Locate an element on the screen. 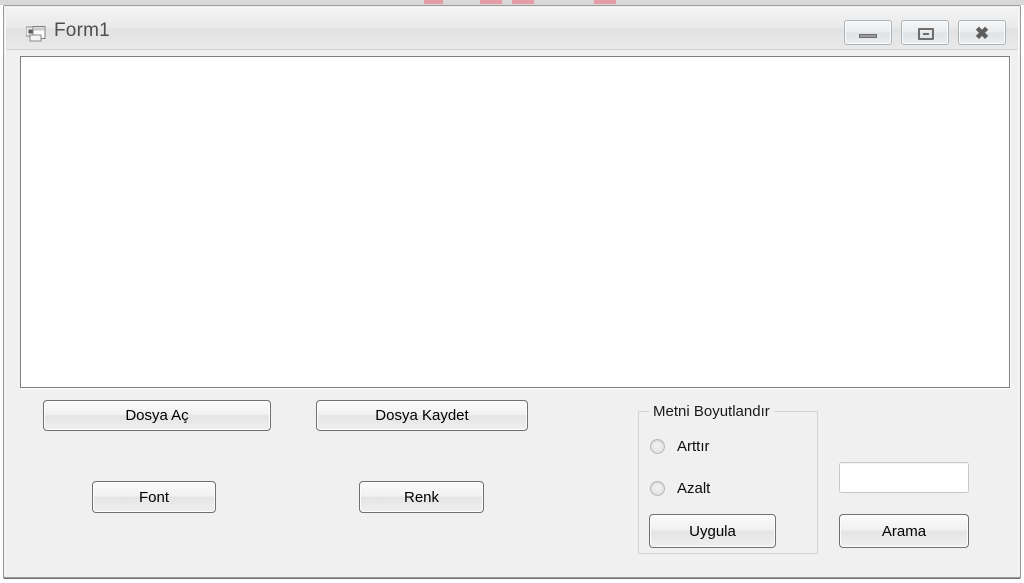 This screenshot has width=1024, height=583. save-file-button: Dosya Kaydet is located at coordinates (422, 415).